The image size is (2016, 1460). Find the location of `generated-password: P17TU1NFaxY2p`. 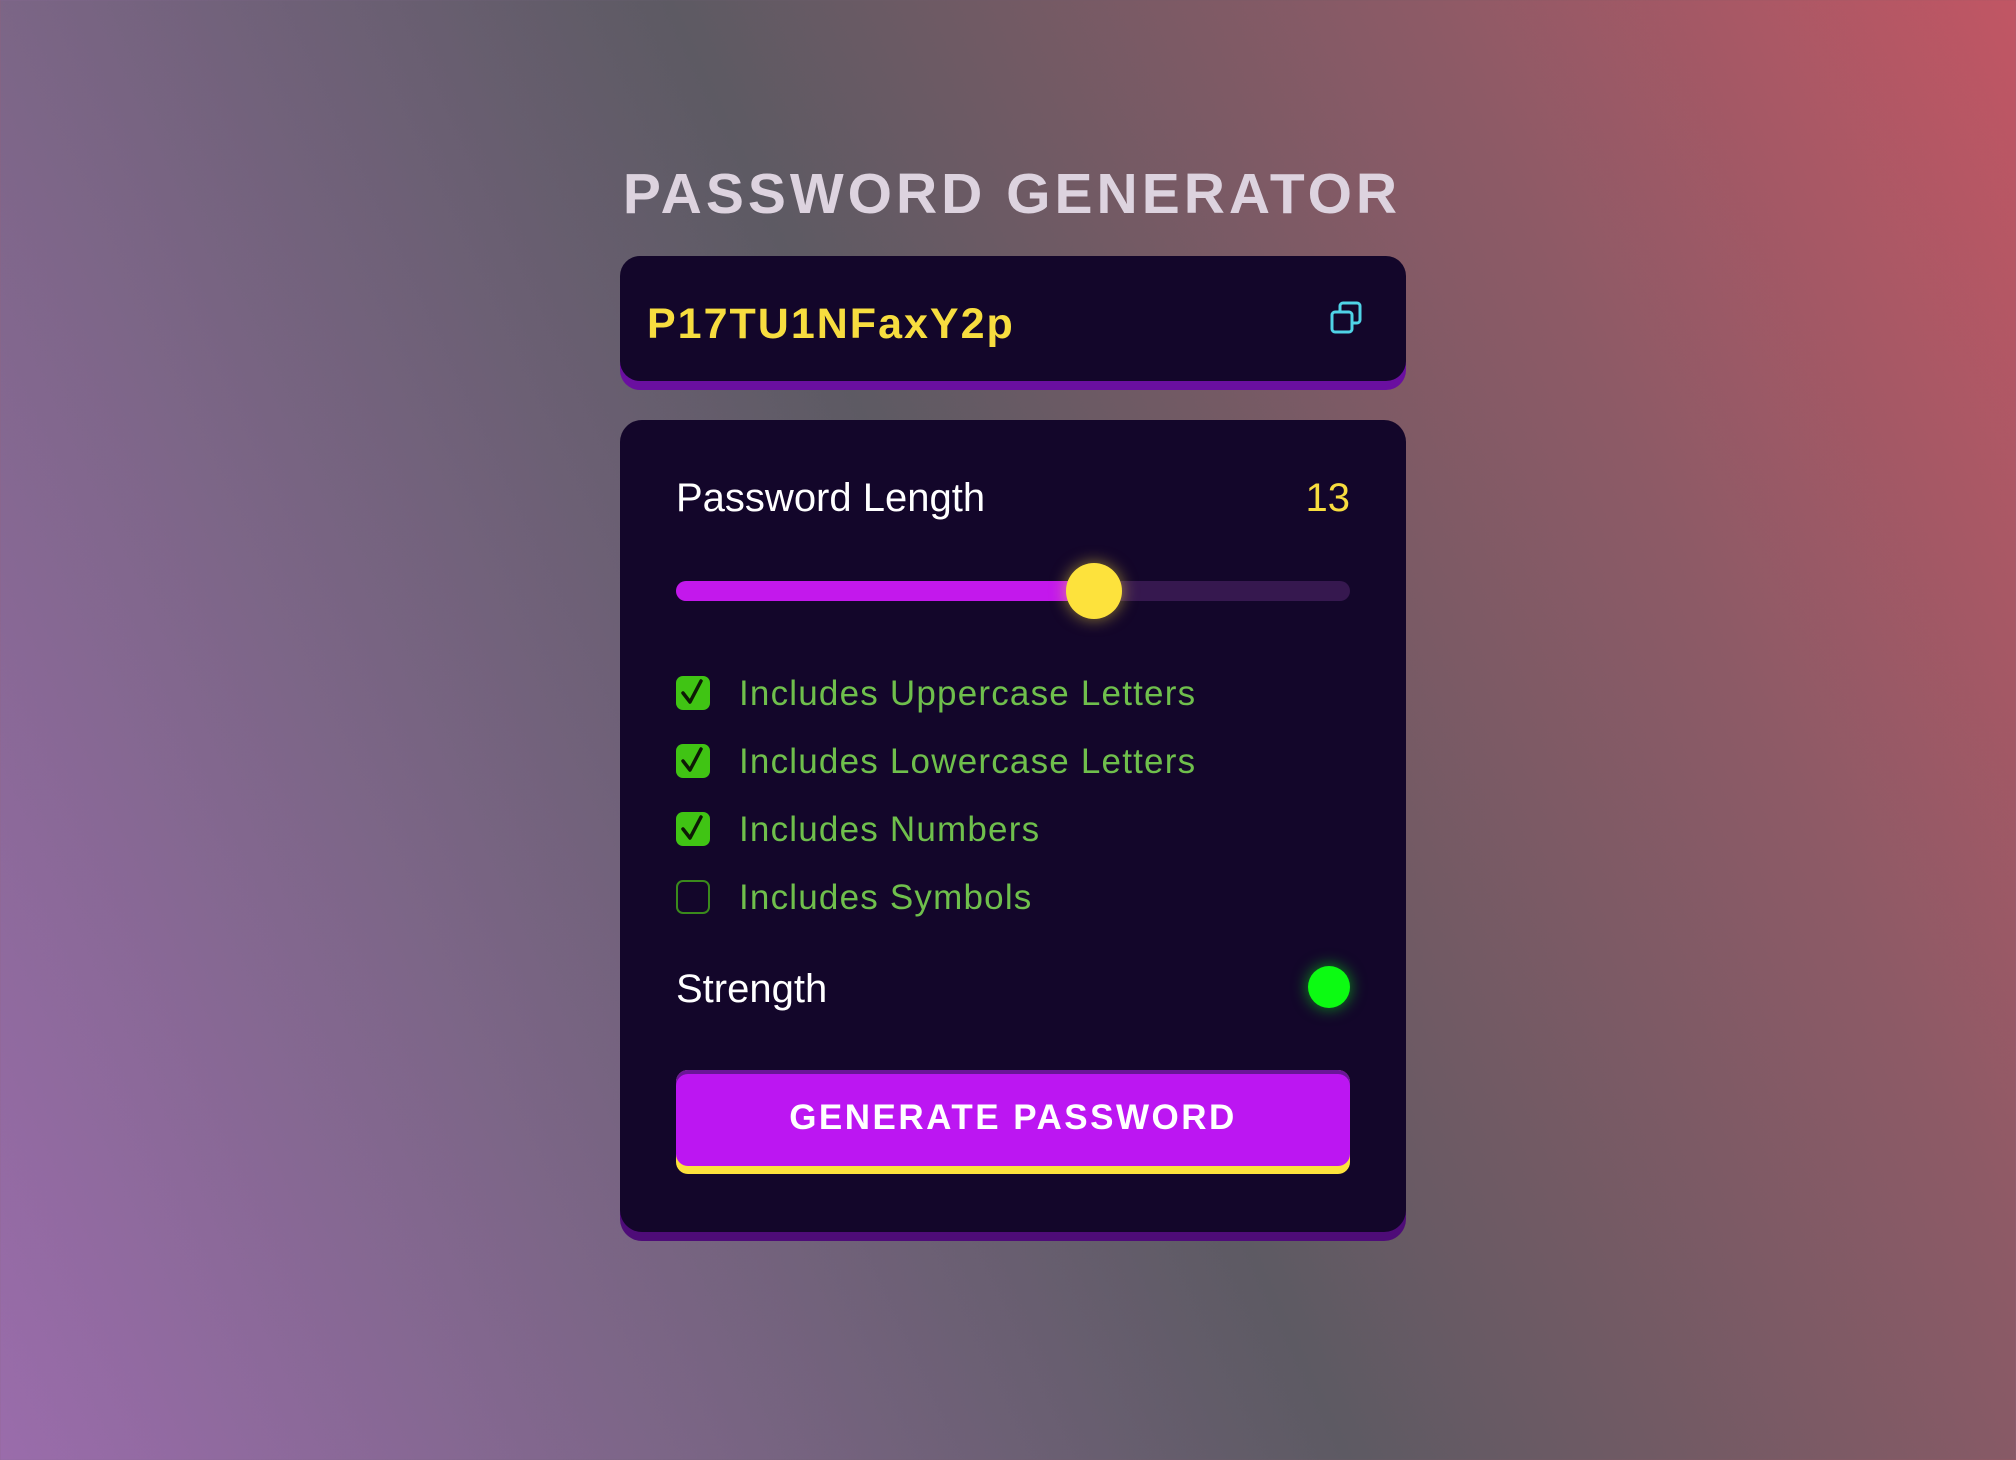

generated-password: P17TU1NFaxY2p is located at coordinates (831, 324).